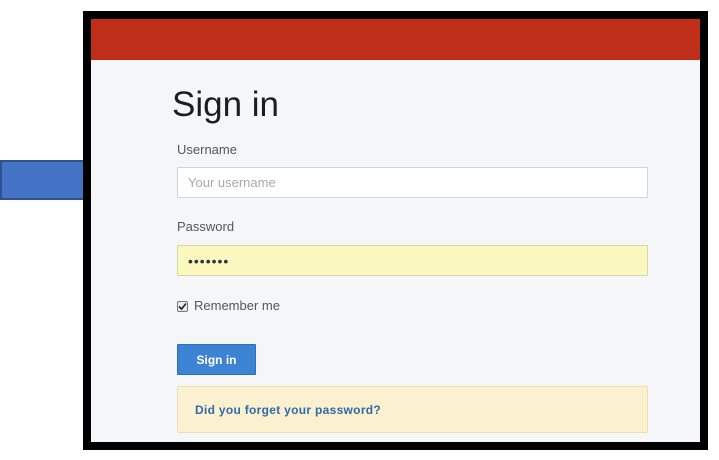  What do you see at coordinates (226, 104) in the screenshot?
I see `page-title: Sign in` at bounding box center [226, 104].